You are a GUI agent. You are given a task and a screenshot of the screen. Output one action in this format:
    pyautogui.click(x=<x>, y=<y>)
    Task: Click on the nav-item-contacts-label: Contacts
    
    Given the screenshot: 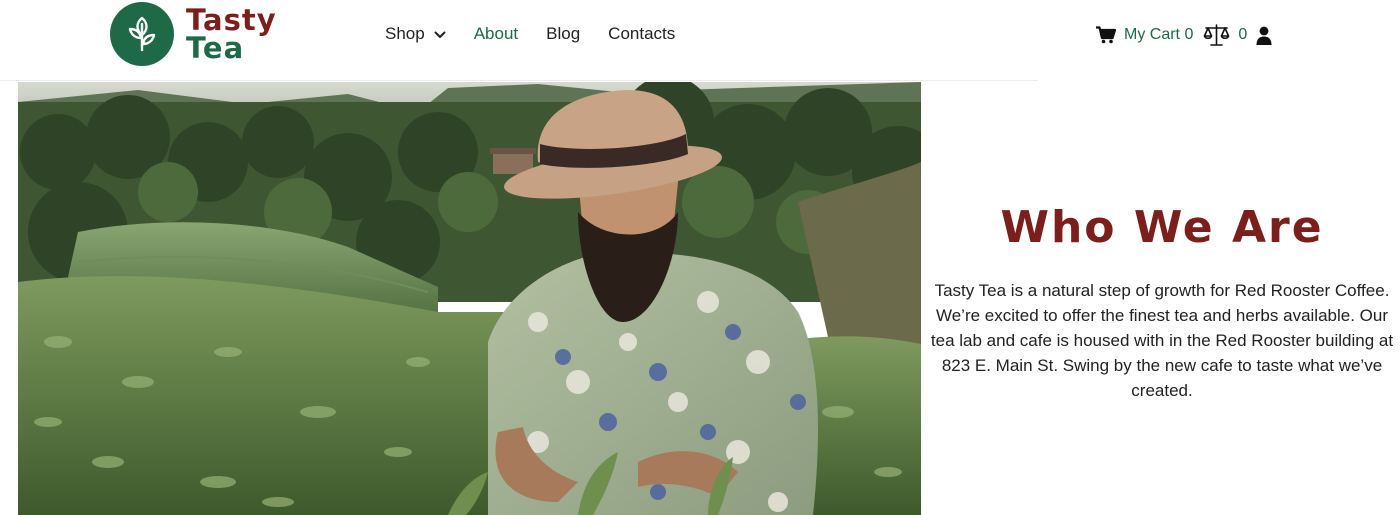 What is the action you would take?
    pyautogui.click(x=642, y=33)
    